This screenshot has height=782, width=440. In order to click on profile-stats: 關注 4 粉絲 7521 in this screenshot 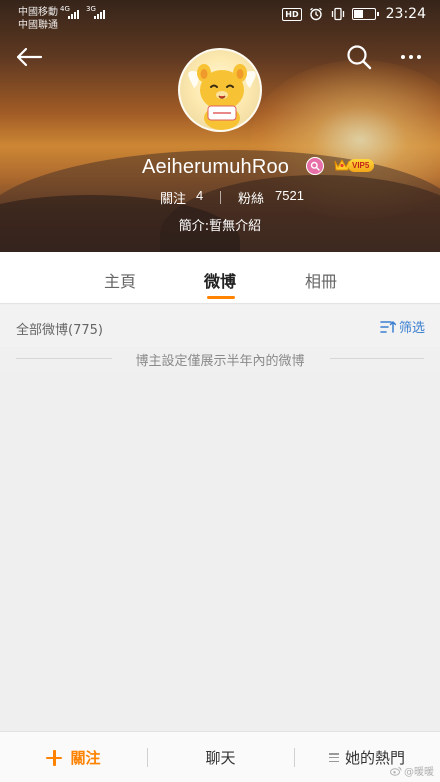, I will do `click(220, 198)`.